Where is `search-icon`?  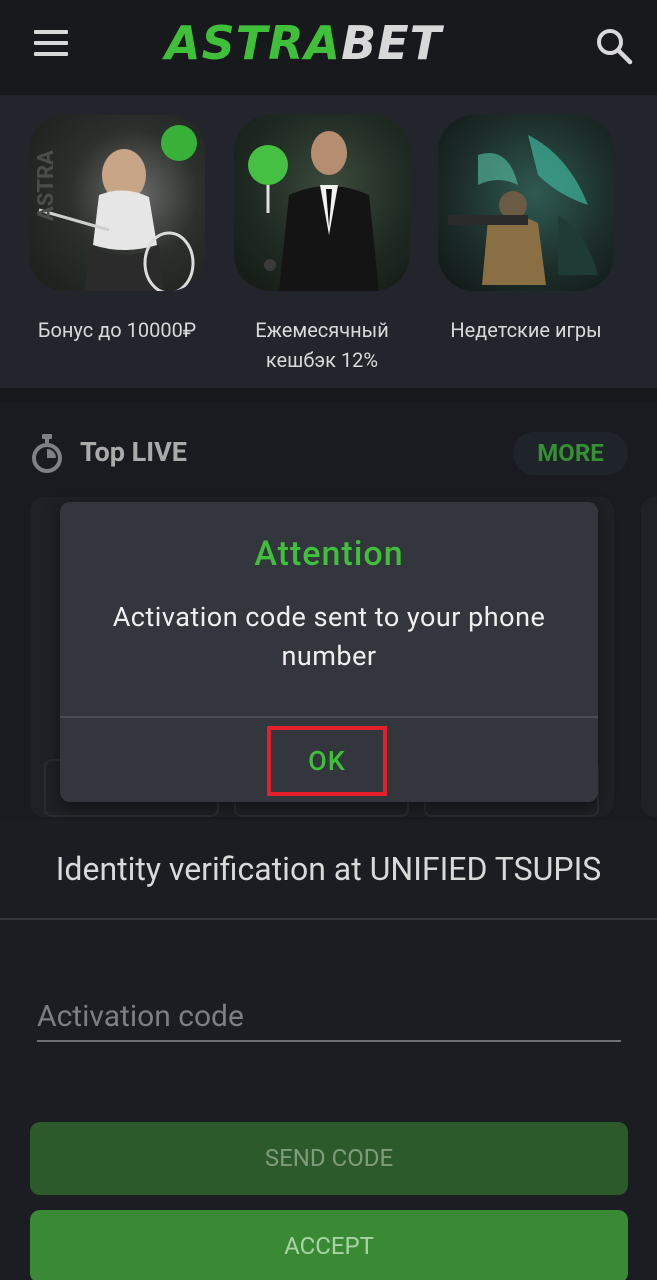 search-icon is located at coordinates (614, 46).